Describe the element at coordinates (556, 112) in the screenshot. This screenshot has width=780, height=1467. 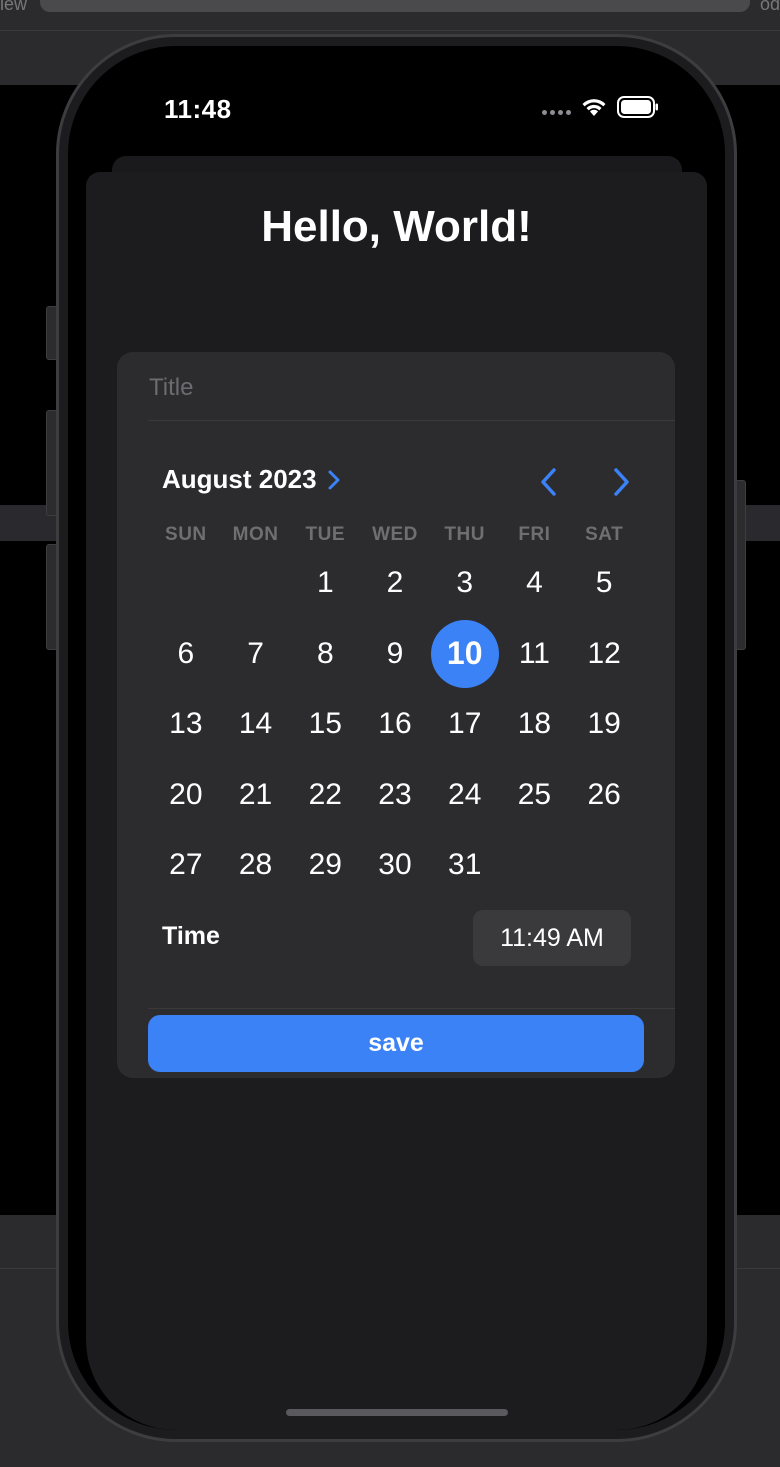
I see `cellular-signal-icon` at that location.